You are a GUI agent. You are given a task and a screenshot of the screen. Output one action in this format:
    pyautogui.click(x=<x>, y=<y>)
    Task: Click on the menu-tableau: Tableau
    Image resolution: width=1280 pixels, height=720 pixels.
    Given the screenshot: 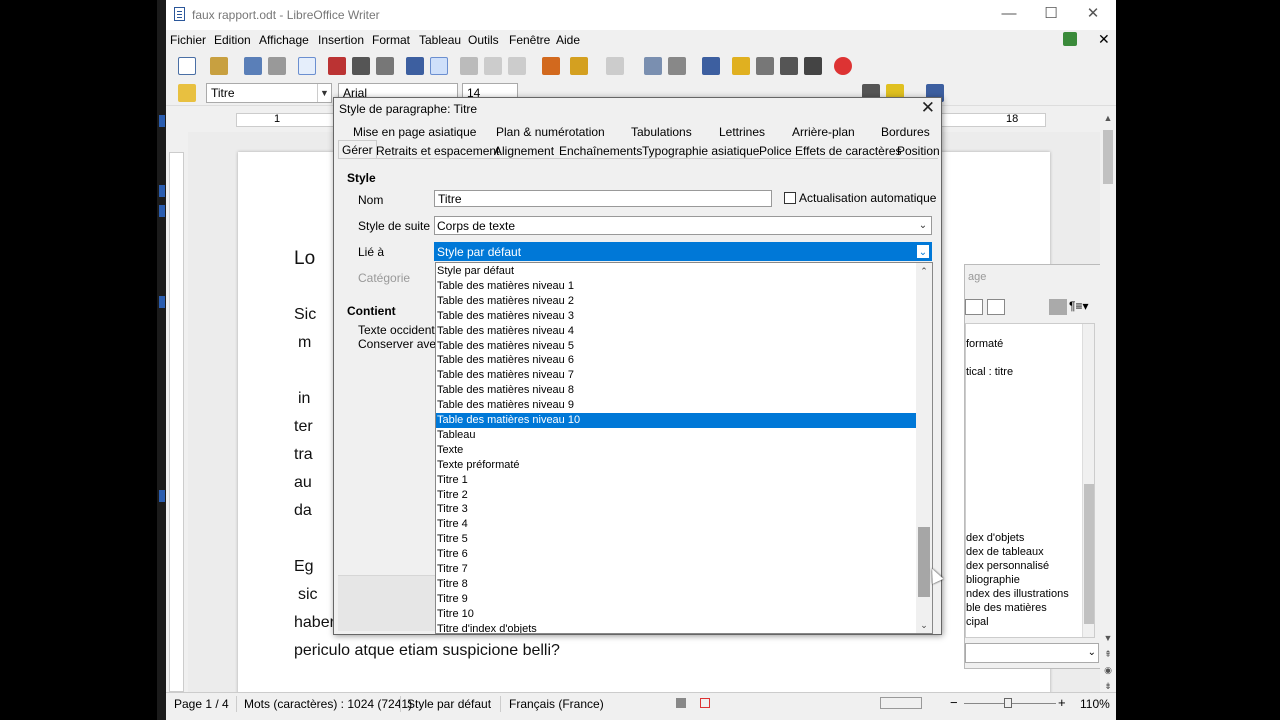 What is the action you would take?
    pyautogui.click(x=440, y=40)
    